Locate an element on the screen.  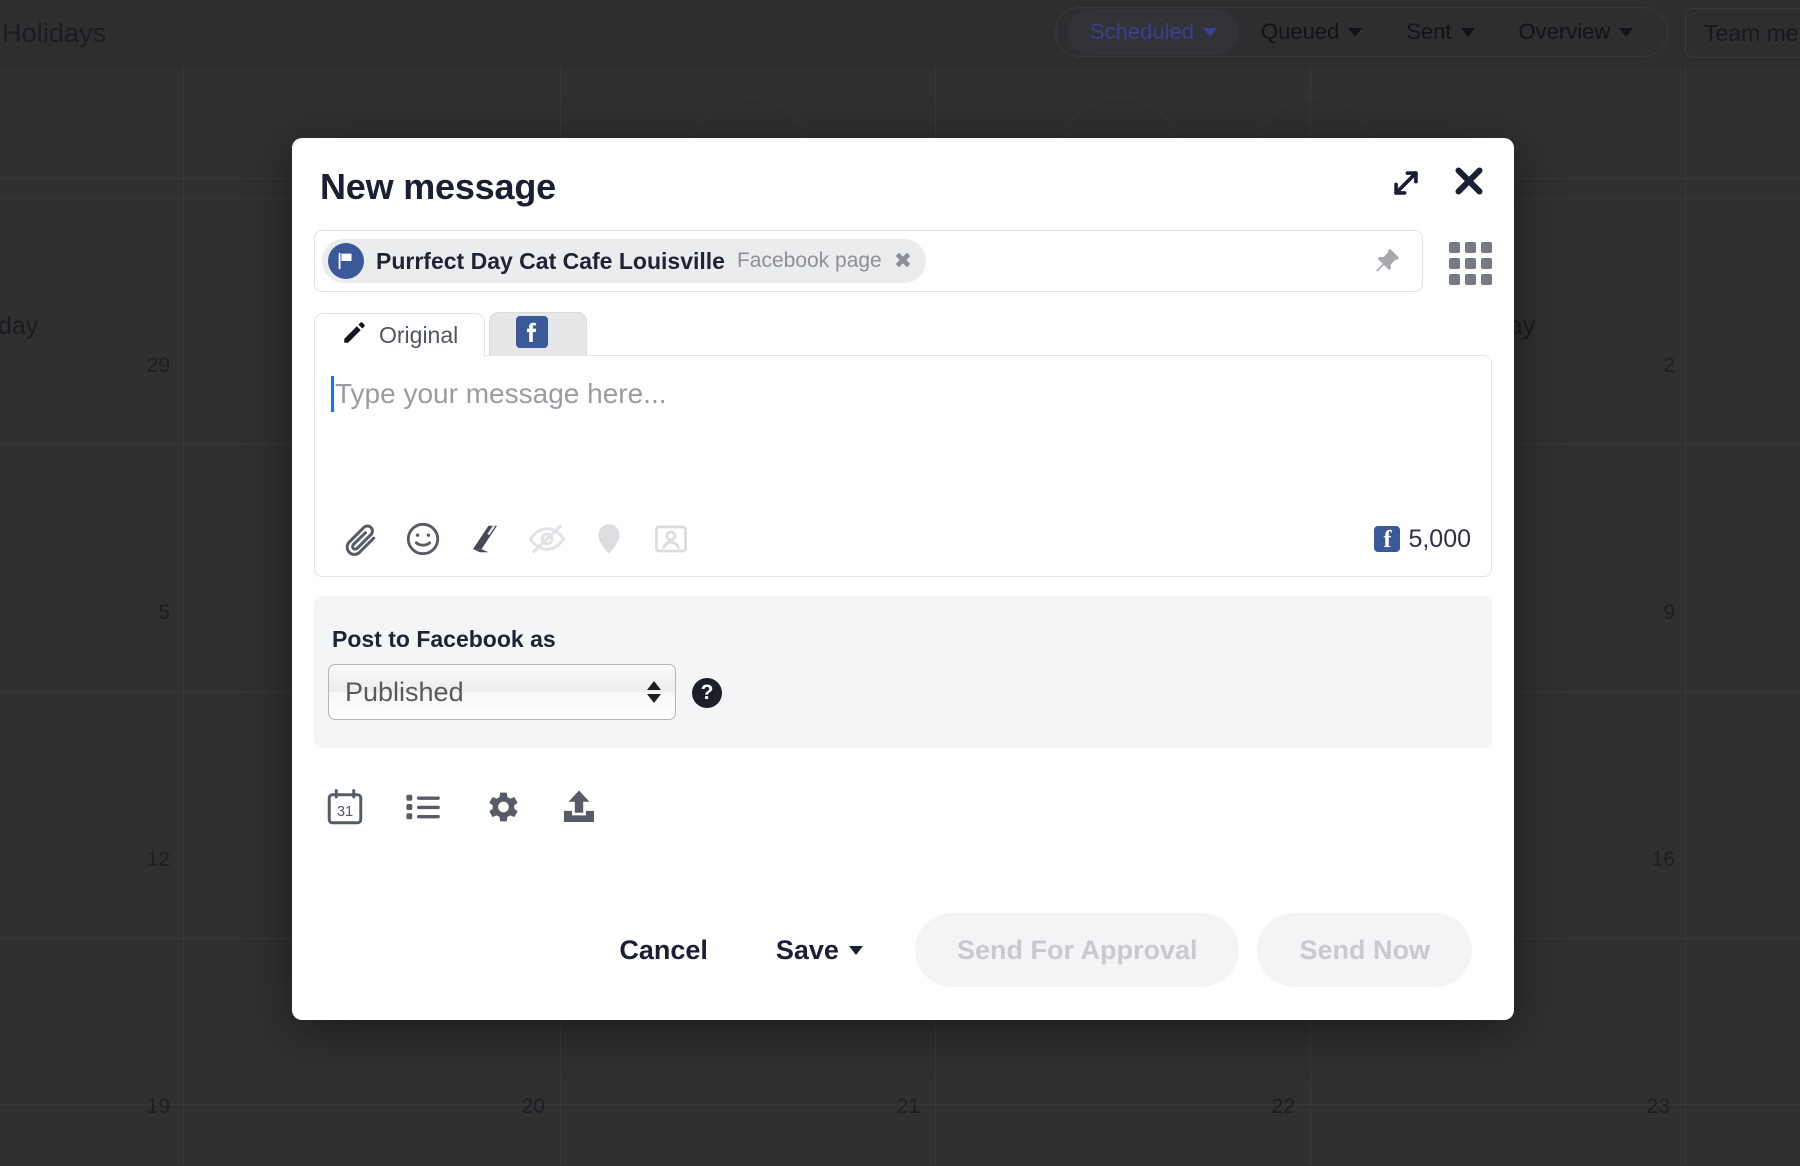
calendar-date: 23 is located at coordinates (1637, 1107).